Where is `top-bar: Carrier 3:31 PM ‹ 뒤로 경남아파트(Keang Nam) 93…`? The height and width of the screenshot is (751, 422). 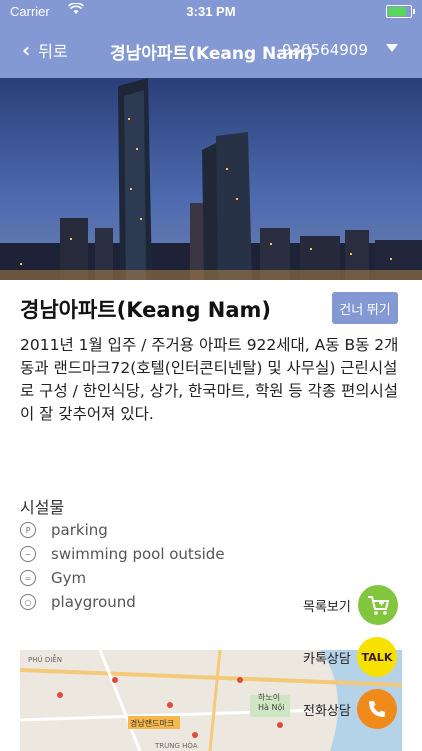
top-bar: Carrier 3:31 PM ‹ 뒤로 경남아파트(Keang Nam) 93… is located at coordinates (211, 39).